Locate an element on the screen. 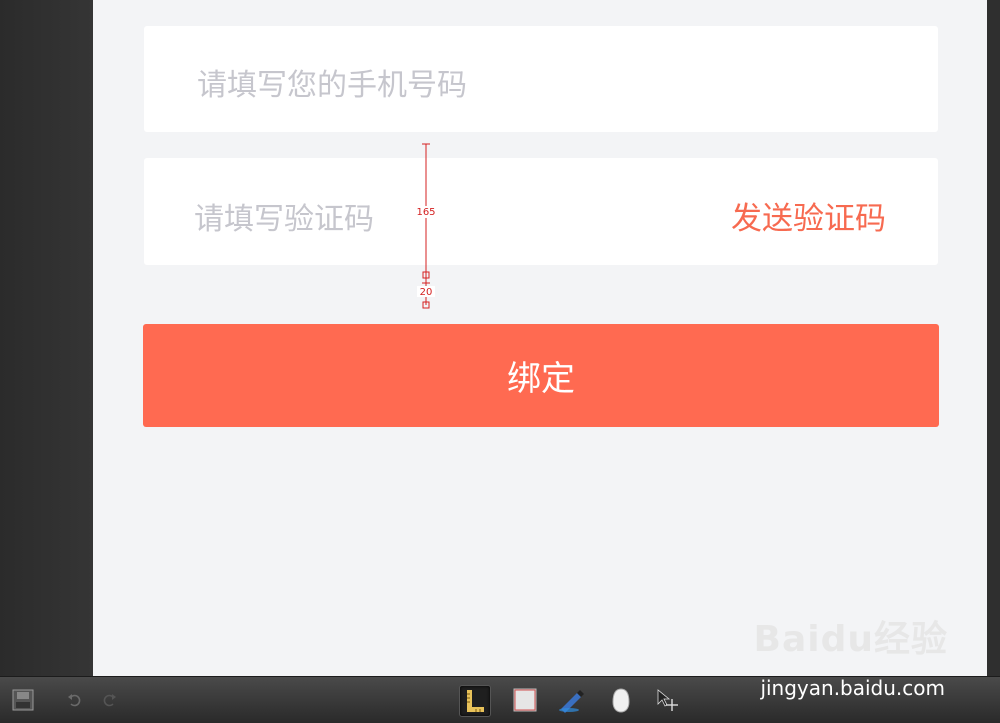 This screenshot has width=1000, height=723. save-button is located at coordinates (23, 700).